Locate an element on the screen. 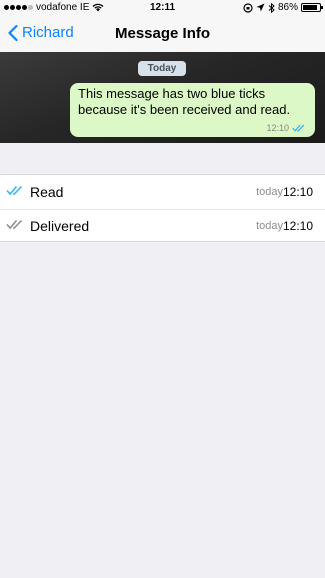 This screenshot has width=325, height=578. row-label: Read is located at coordinates (47, 192).